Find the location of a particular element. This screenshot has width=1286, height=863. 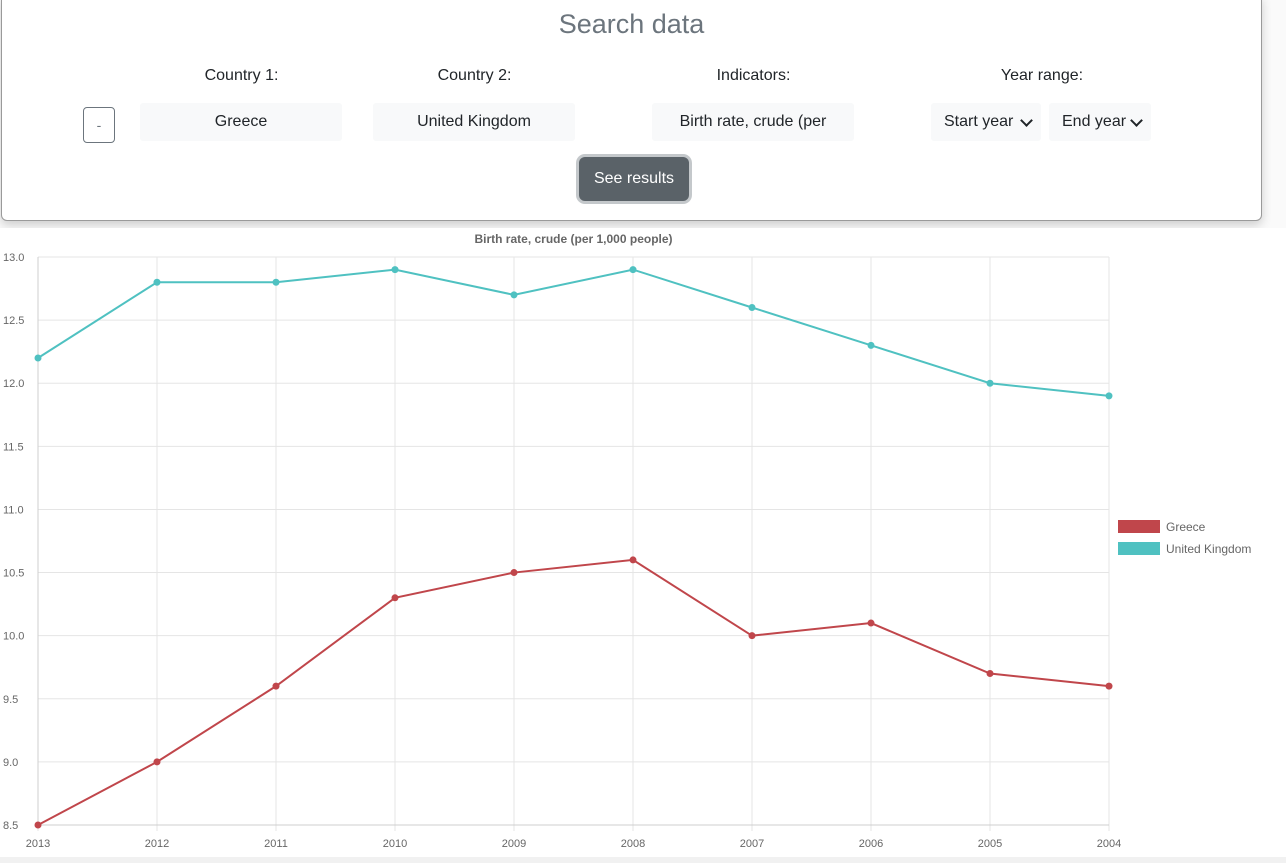

legend-swatch-greece is located at coordinates (1139, 526).